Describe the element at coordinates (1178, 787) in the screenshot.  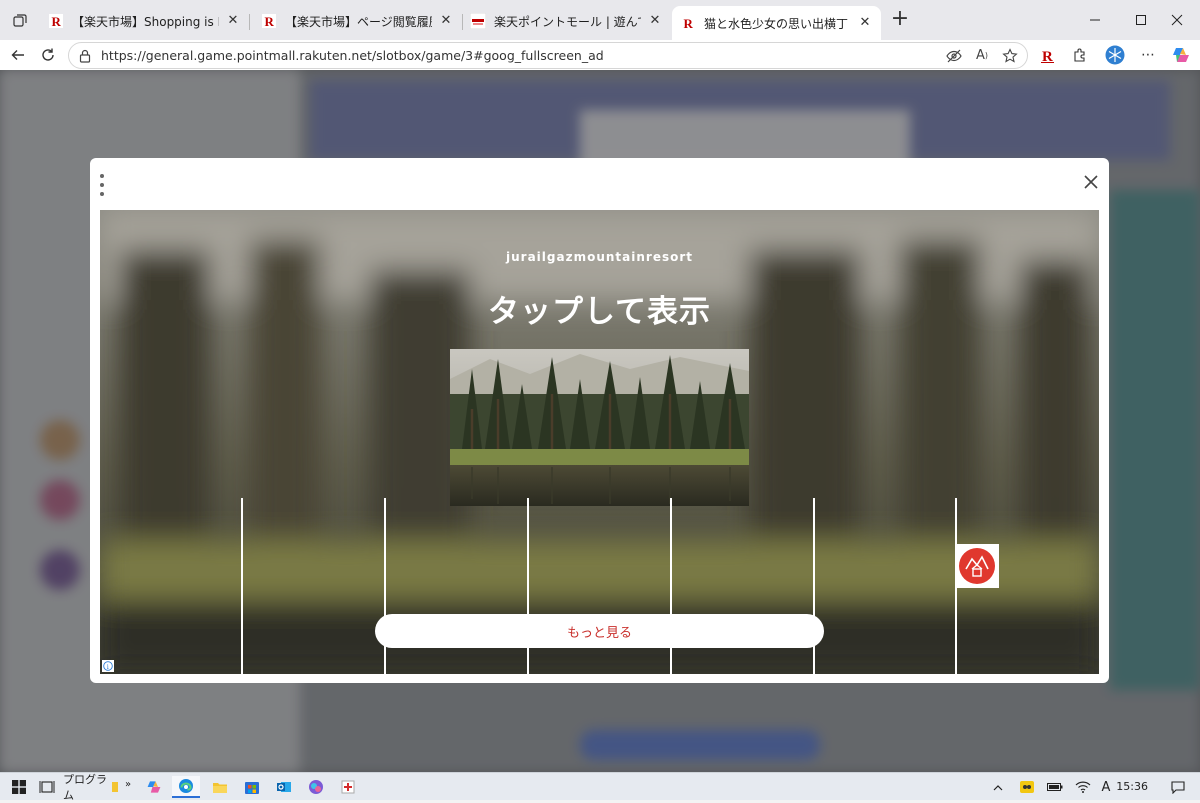
I see `notification-icon` at that location.